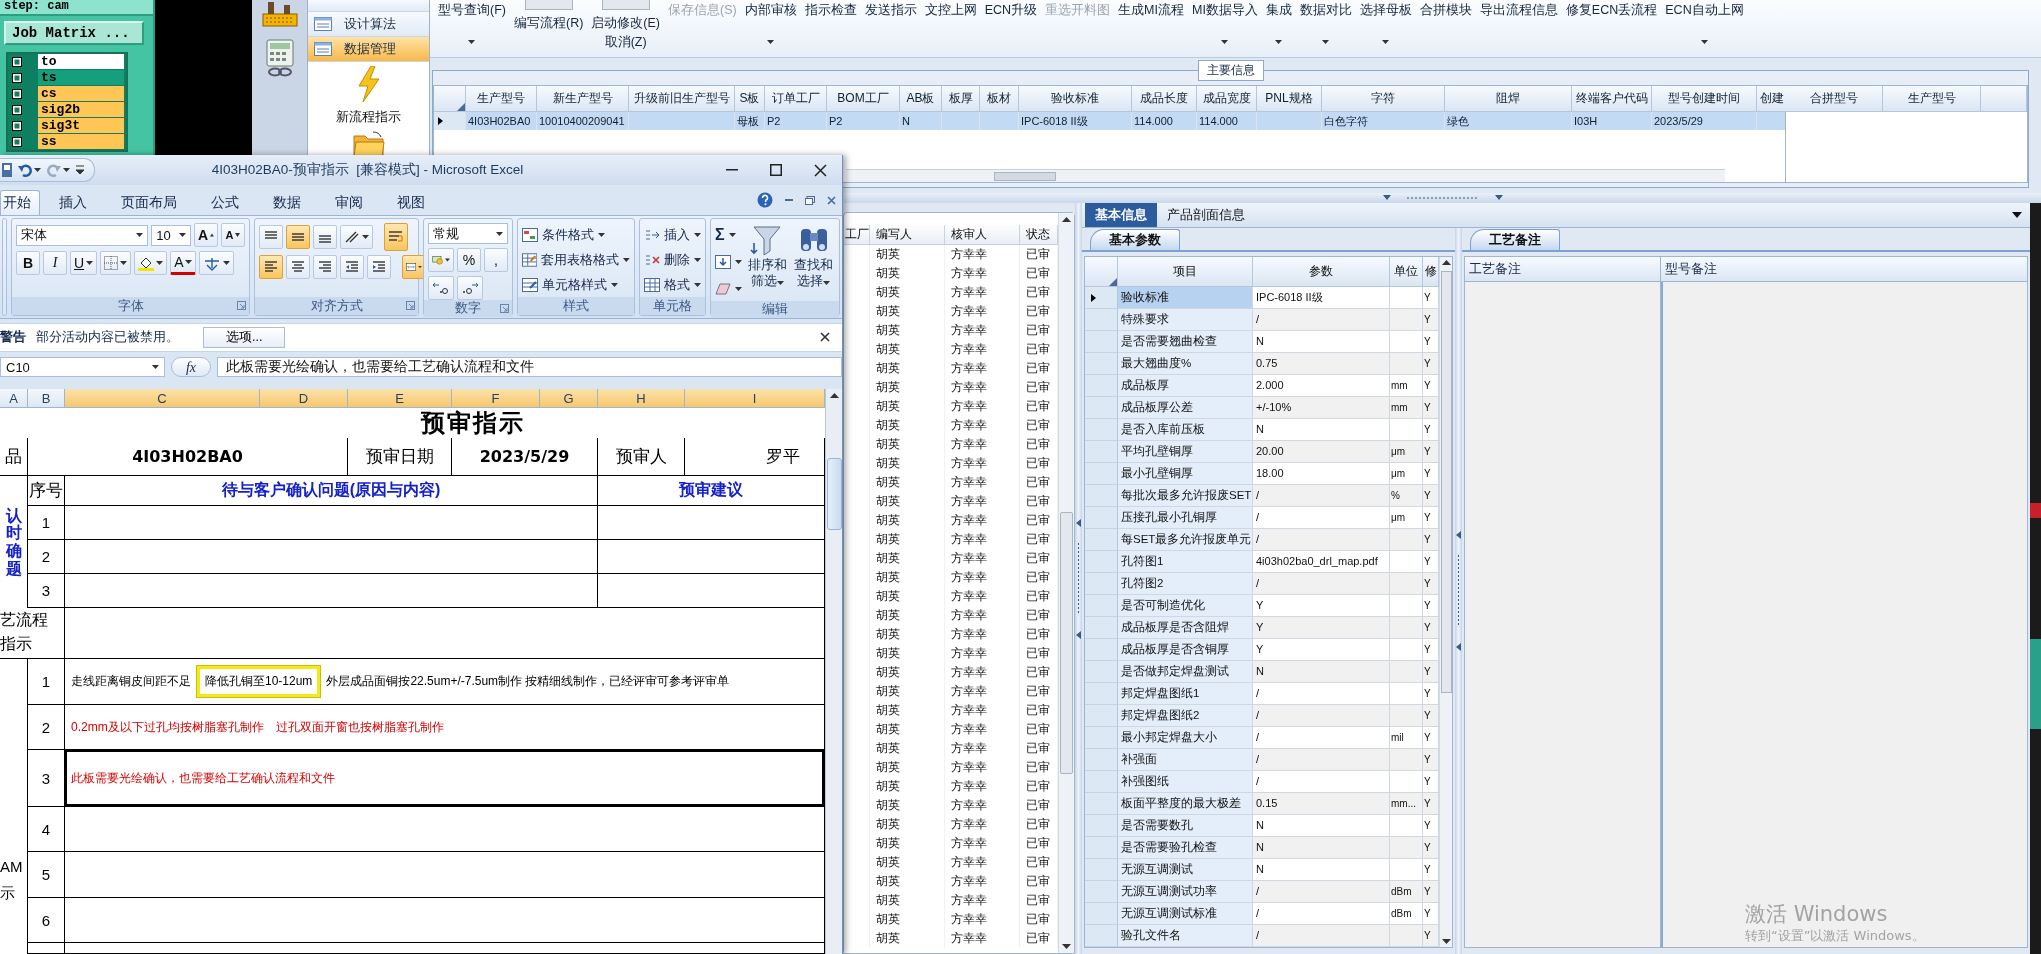 The height and width of the screenshot is (954, 2041). What do you see at coordinates (890, 28) in the screenshot?
I see `toolbar-button: 发送指示` at bounding box center [890, 28].